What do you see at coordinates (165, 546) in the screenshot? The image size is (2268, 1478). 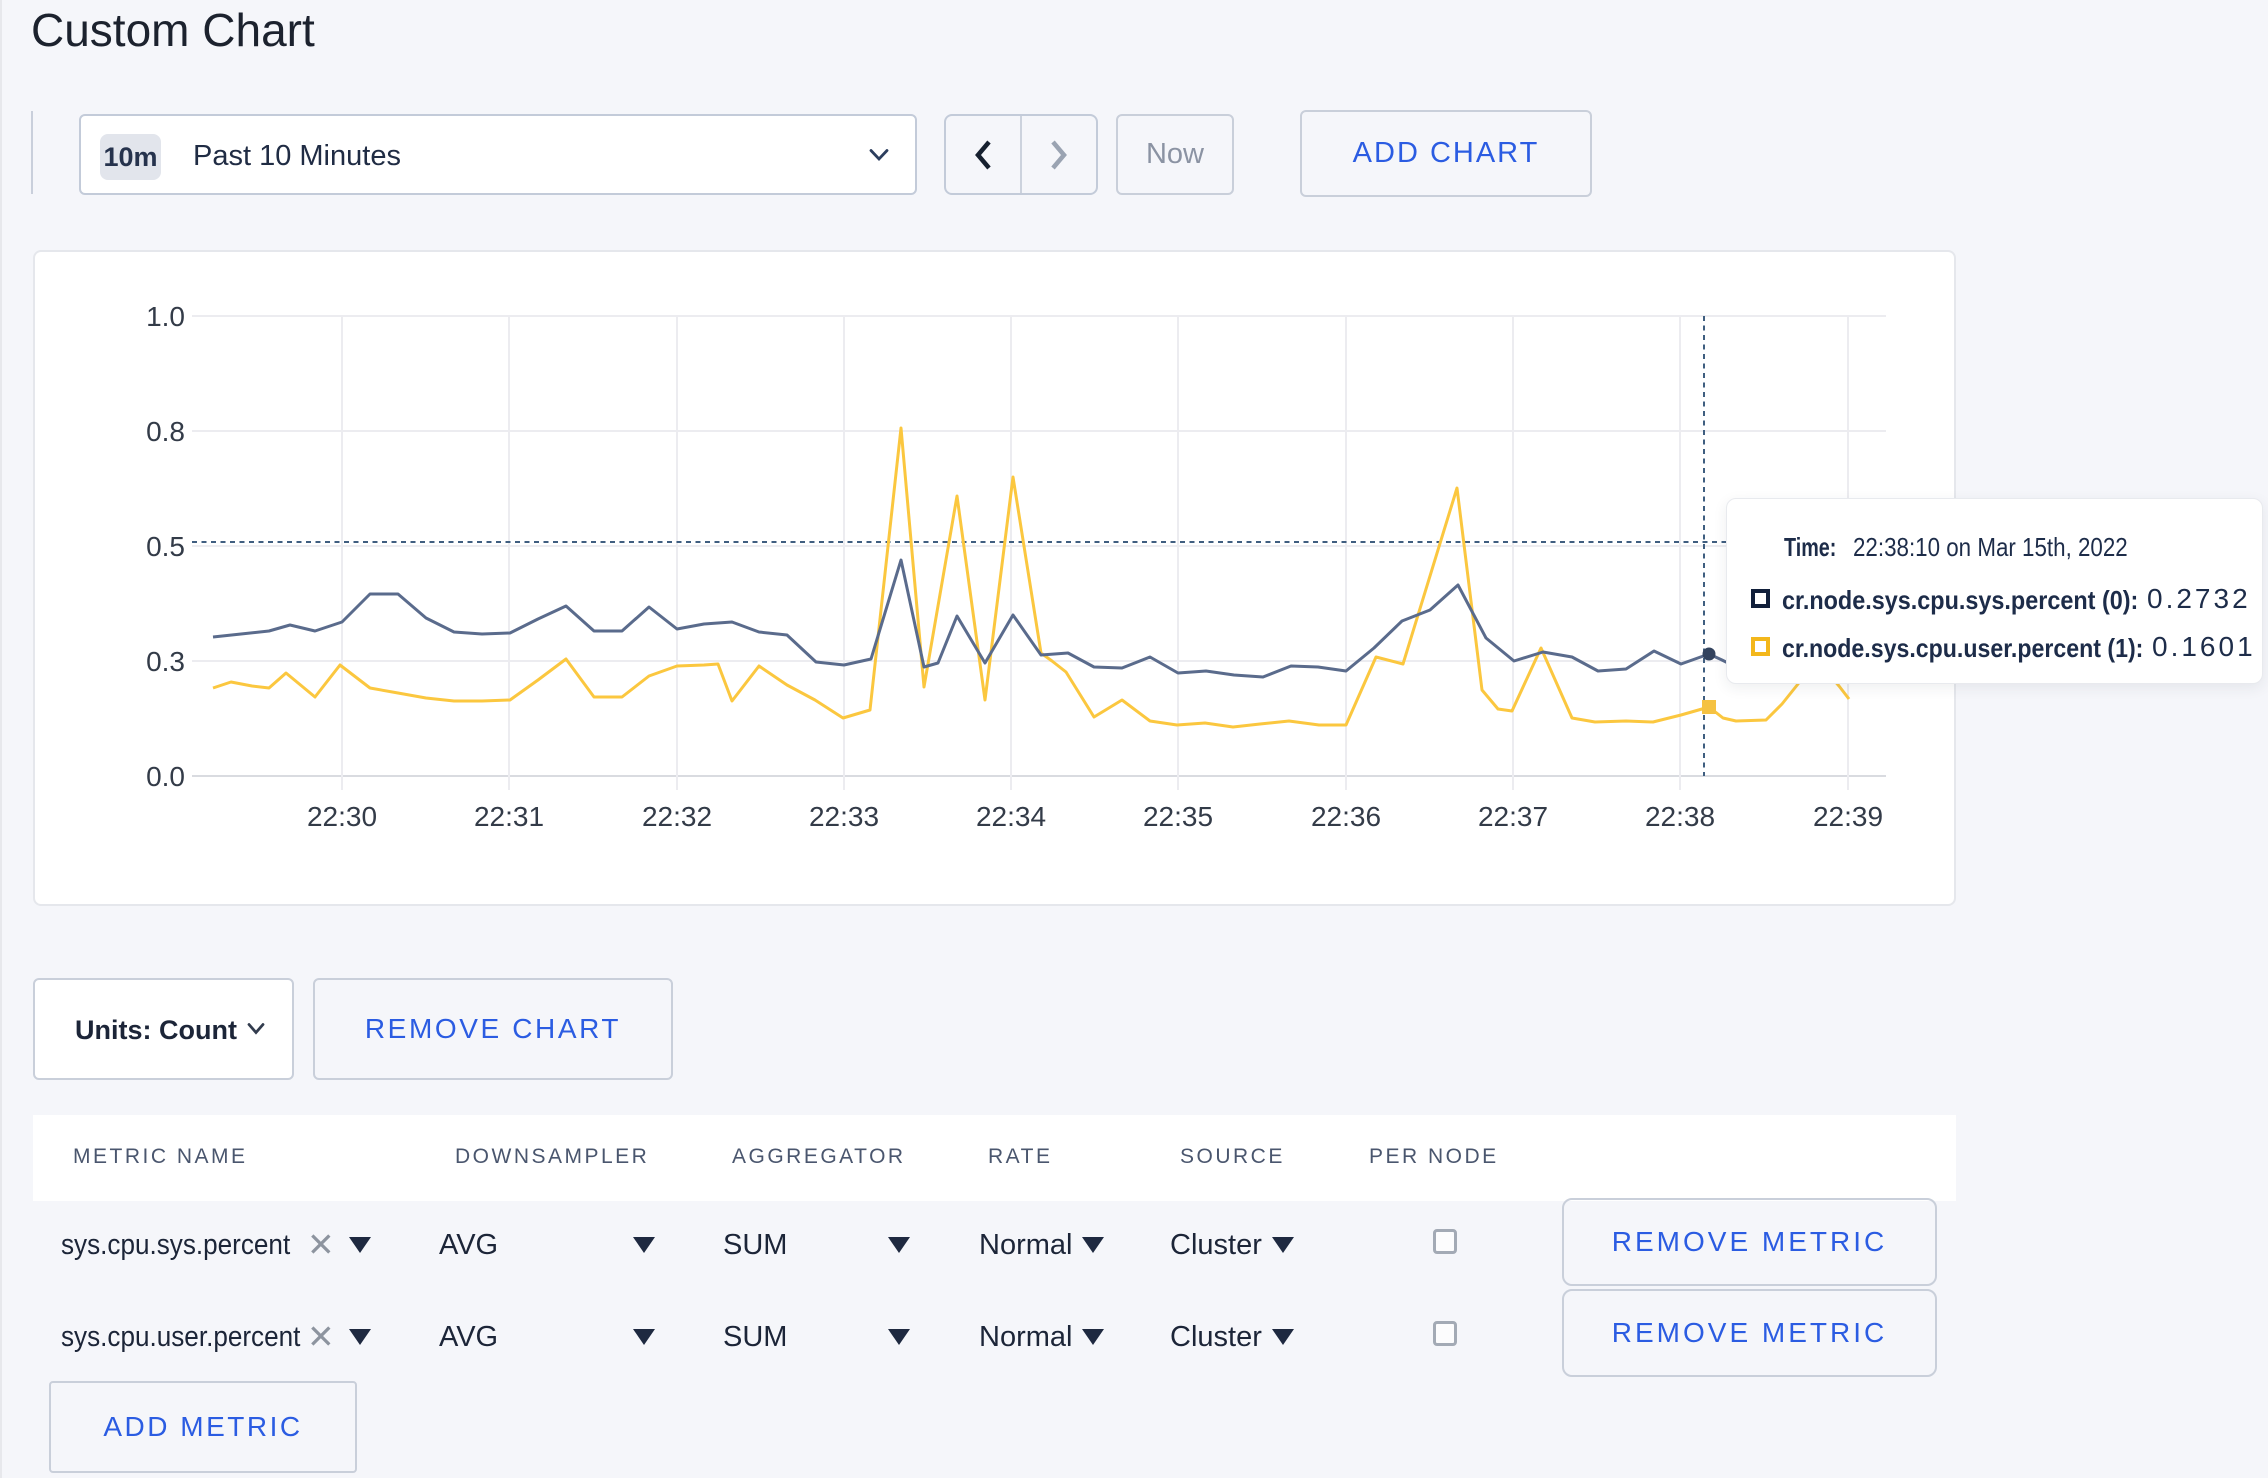 I see `svg-text: 0.5` at bounding box center [165, 546].